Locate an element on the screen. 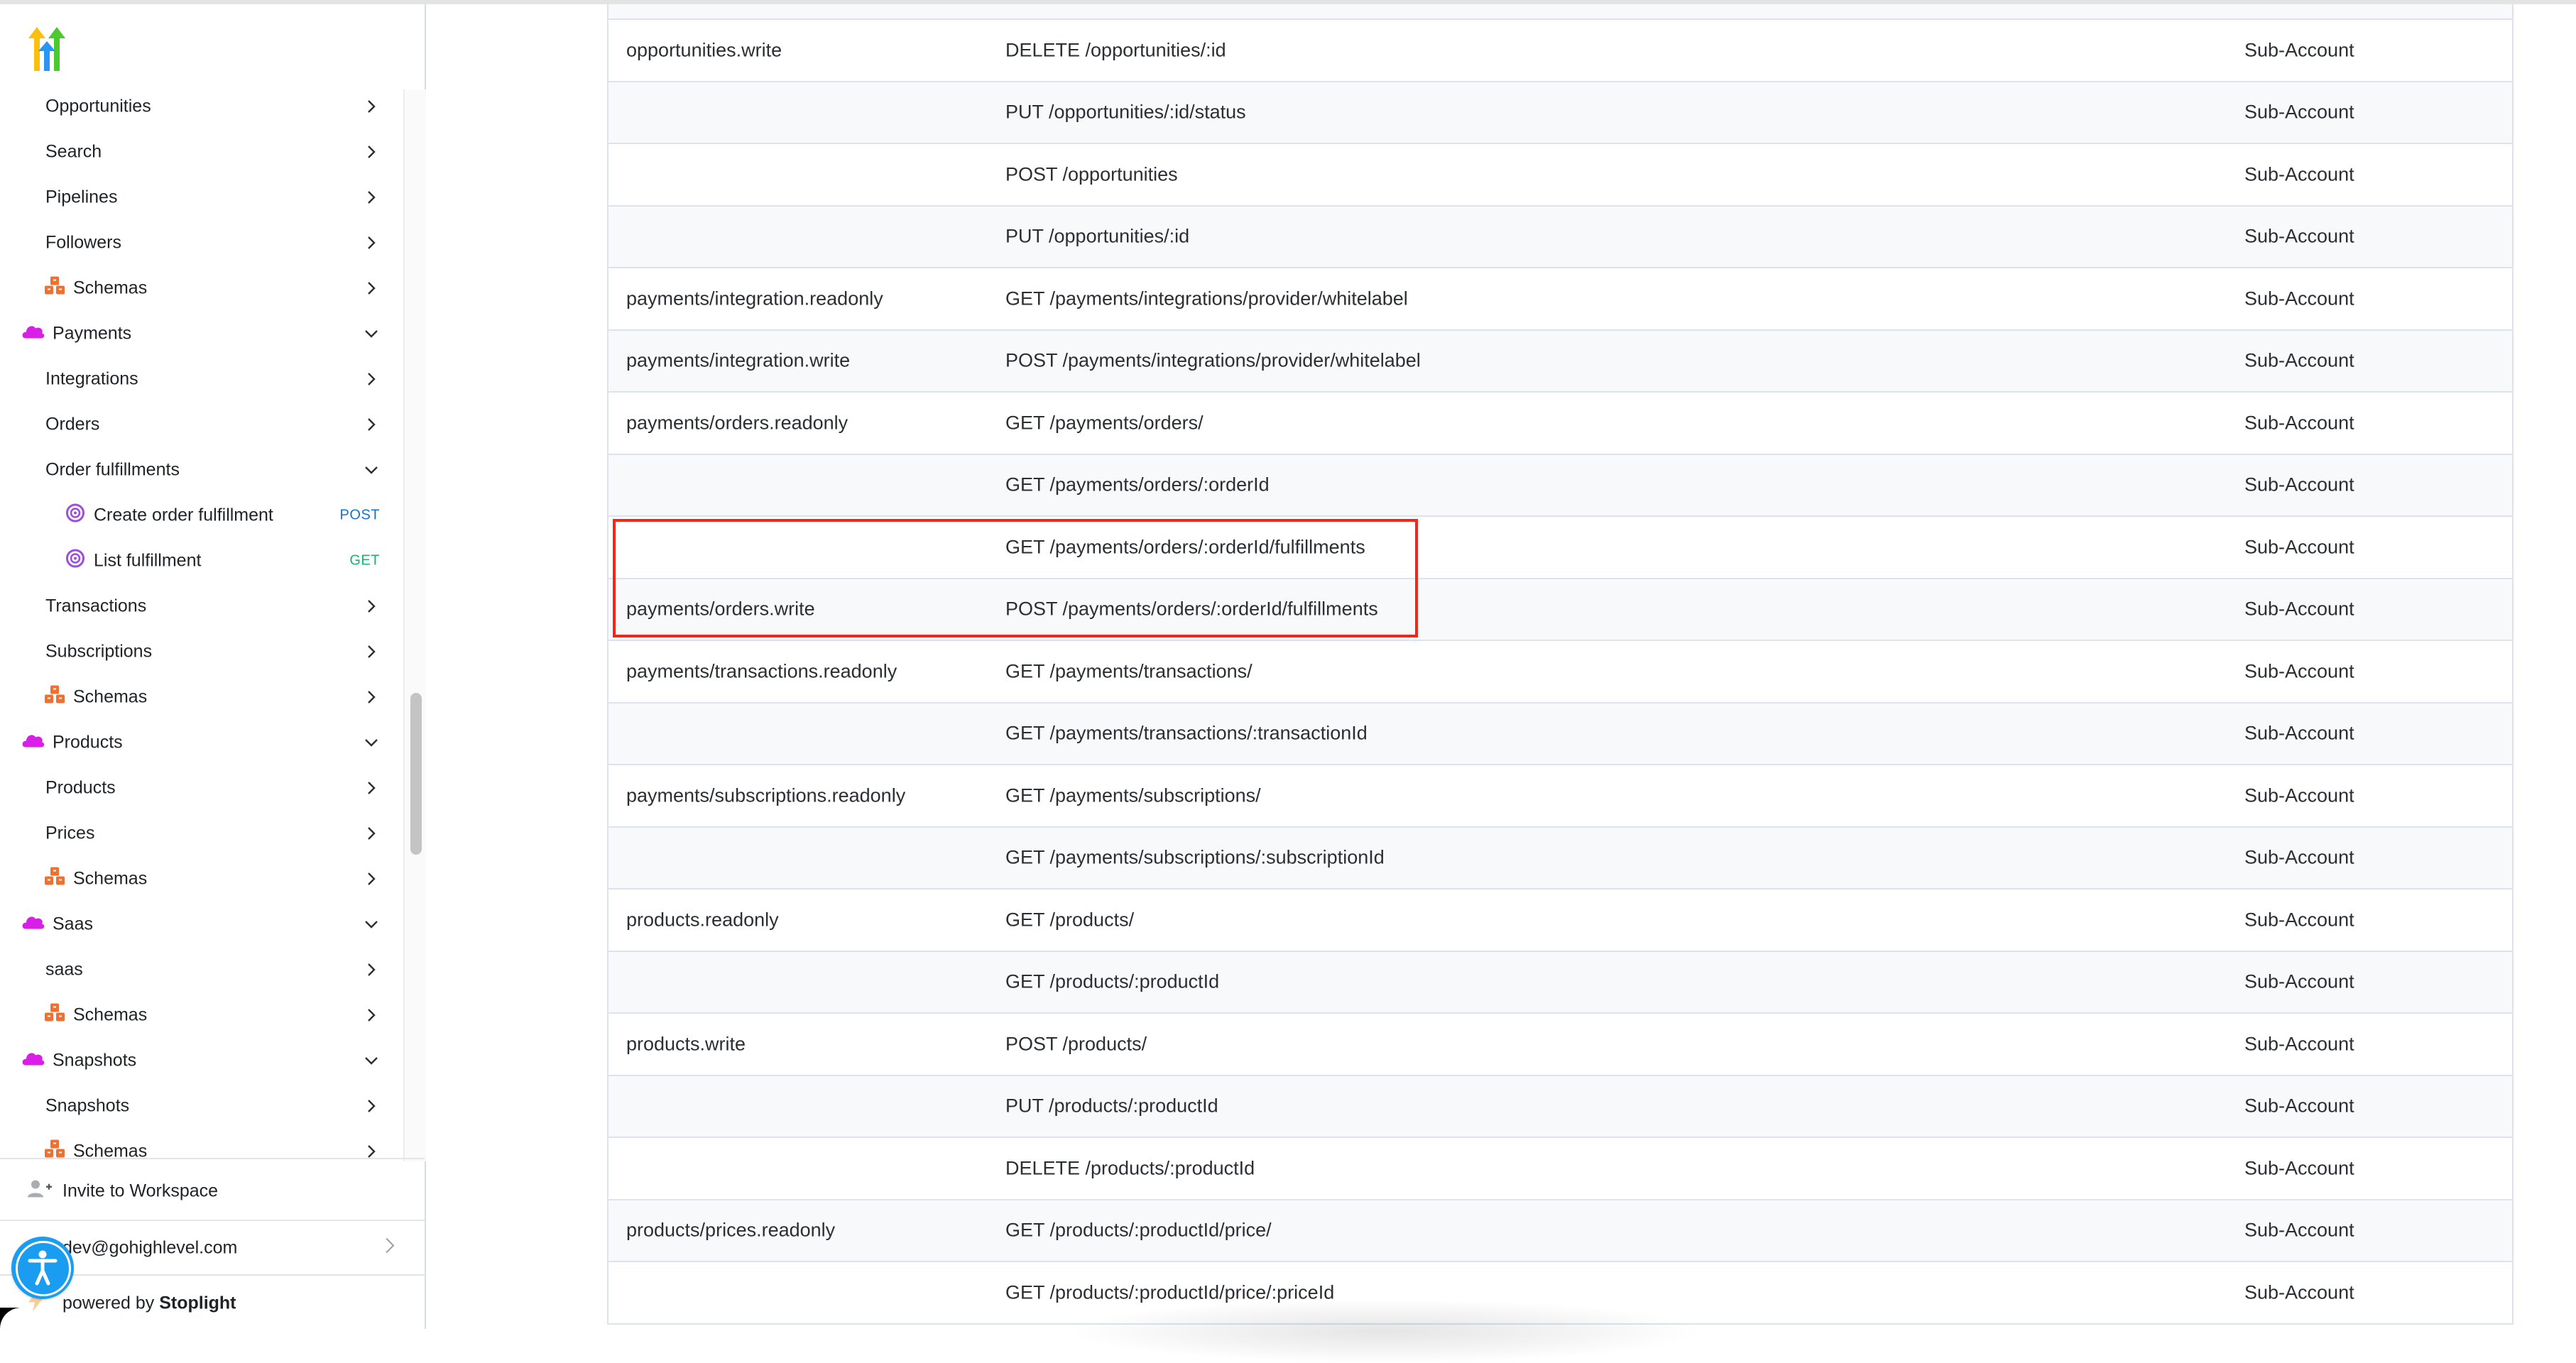 The width and height of the screenshot is (2576, 1363). sidebar-item-subscriptions: Subscriptions is located at coordinates (201, 651).